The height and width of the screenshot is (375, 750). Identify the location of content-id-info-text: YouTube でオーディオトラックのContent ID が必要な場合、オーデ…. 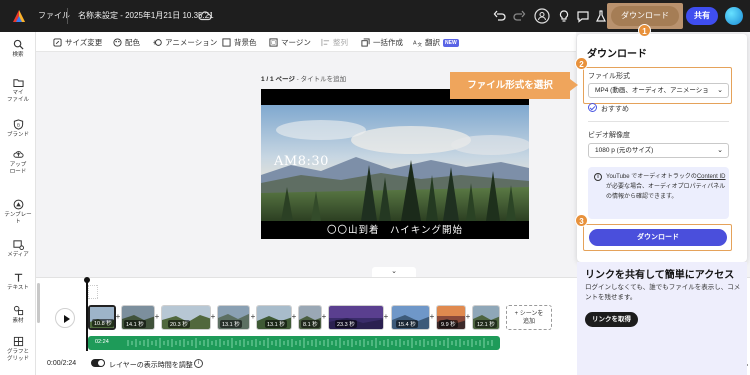
(666, 187).